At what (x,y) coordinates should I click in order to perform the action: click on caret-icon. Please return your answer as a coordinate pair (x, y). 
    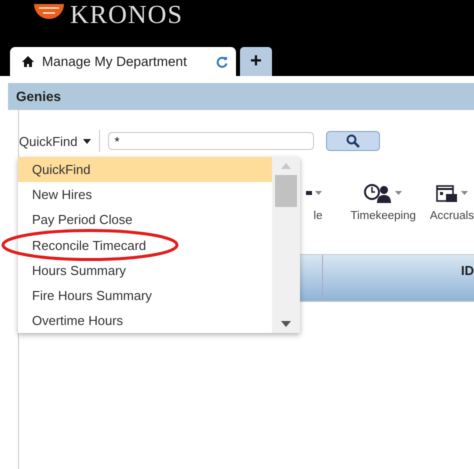
    Looking at the image, I should click on (86, 141).